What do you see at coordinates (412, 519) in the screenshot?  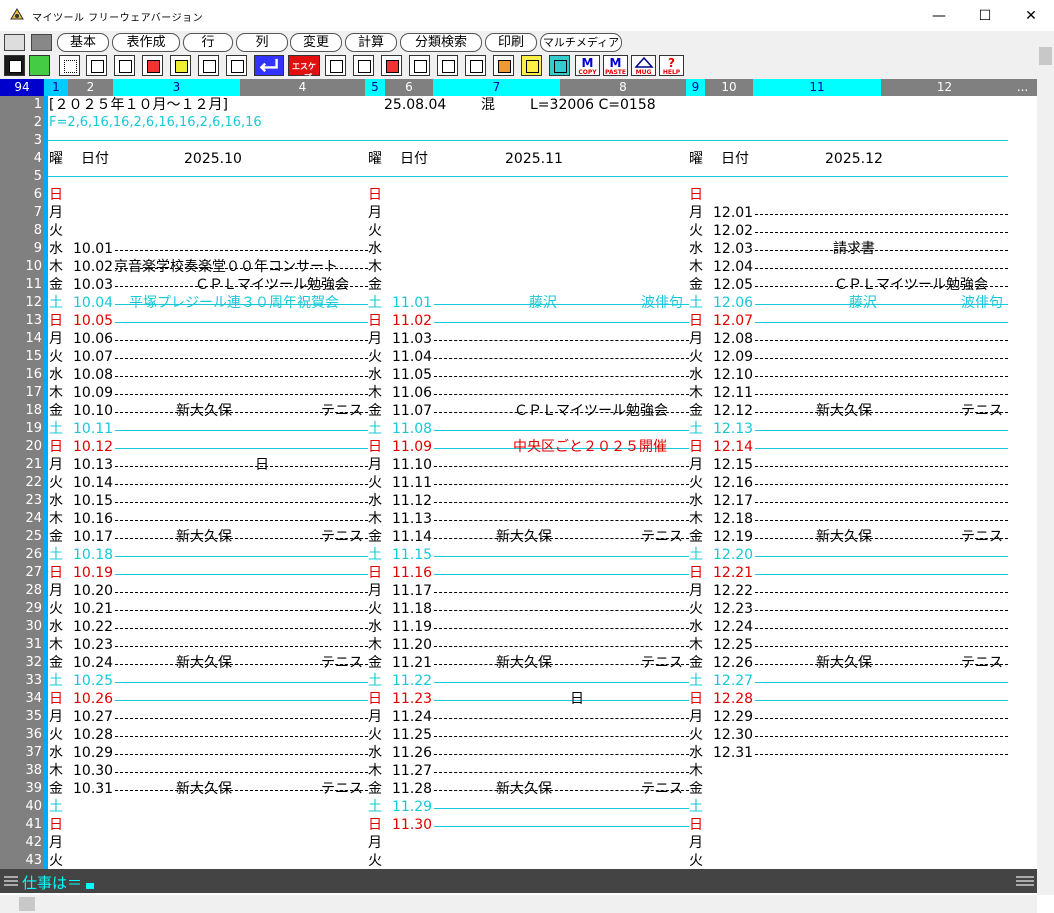 I see `date-cell: 11.13` at bounding box center [412, 519].